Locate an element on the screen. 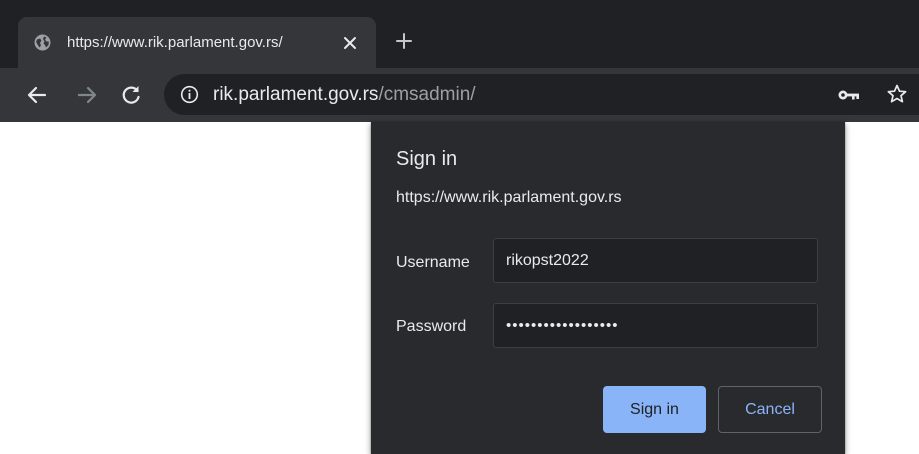  close-icon is located at coordinates (350, 43).